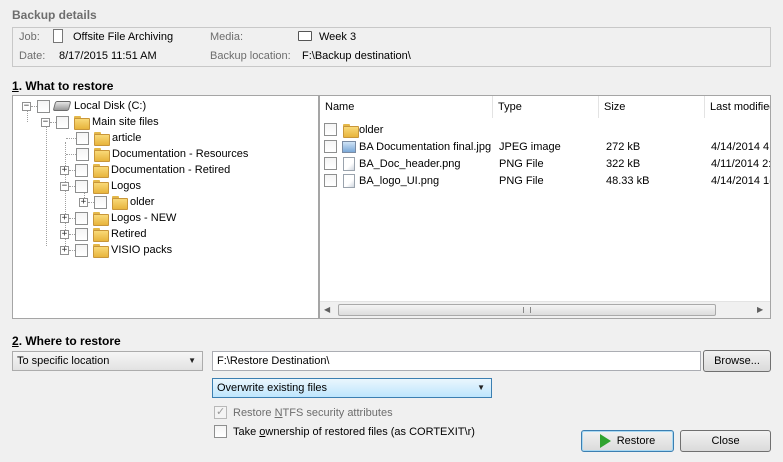 This screenshot has height=462, width=783. I want to click on tree-line, so click(46, 186).